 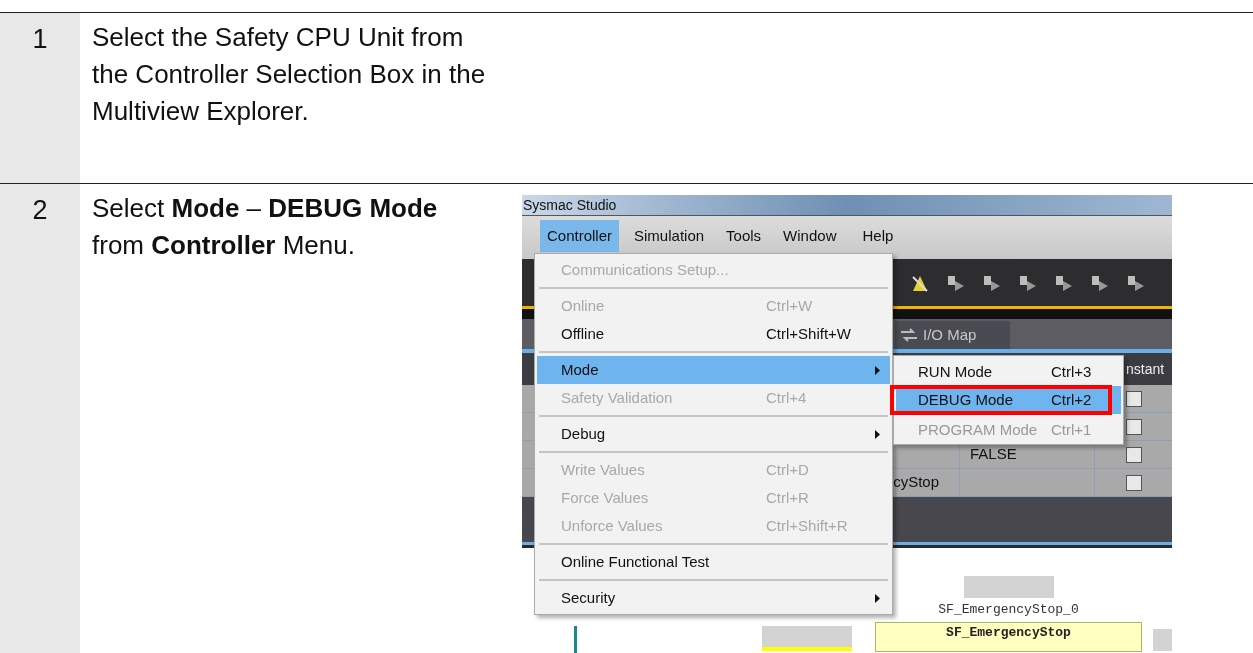 I want to click on menu-bar-item: Tools, so click(x=744, y=236).